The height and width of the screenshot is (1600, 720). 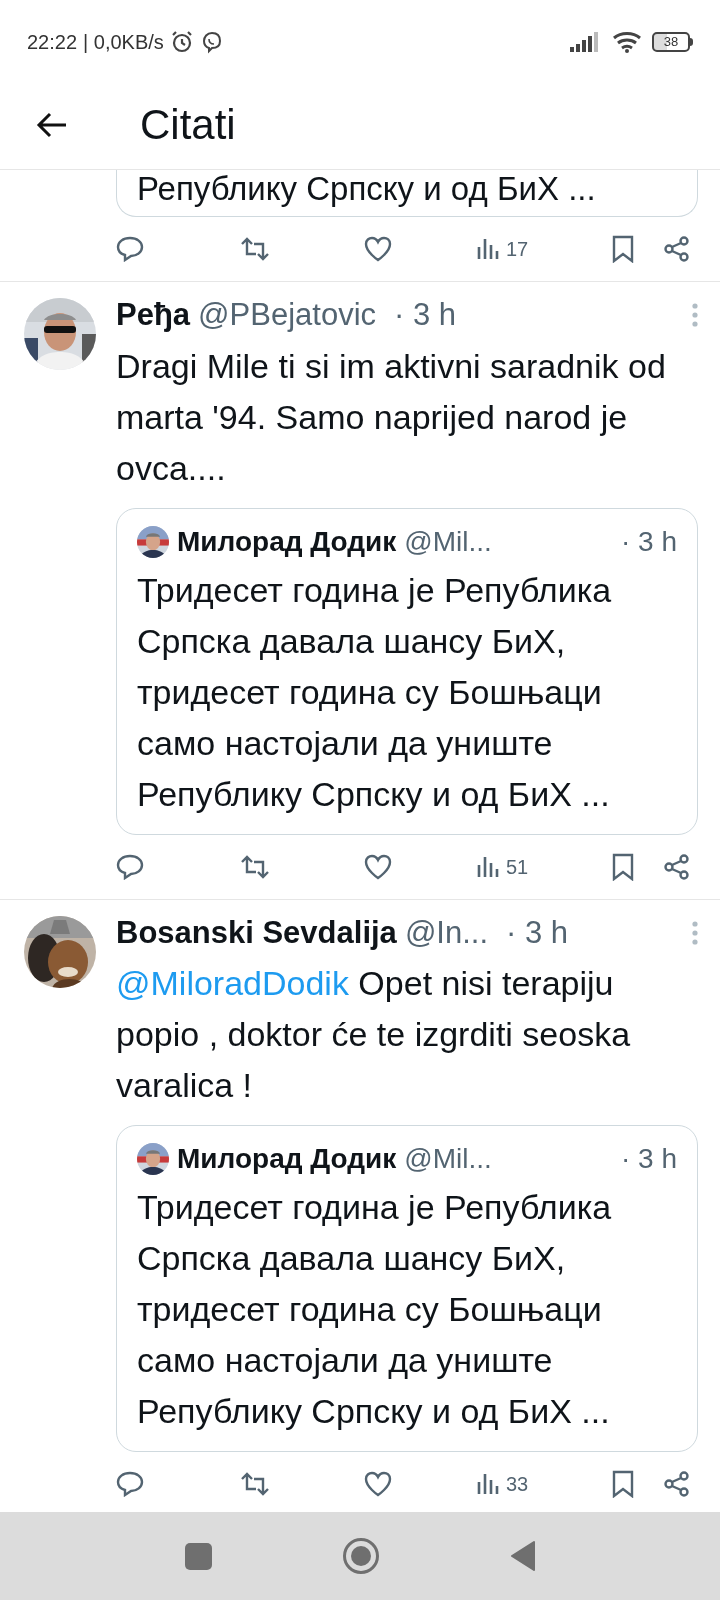 I want to click on views-button: 33, so click(x=502, y=1484).